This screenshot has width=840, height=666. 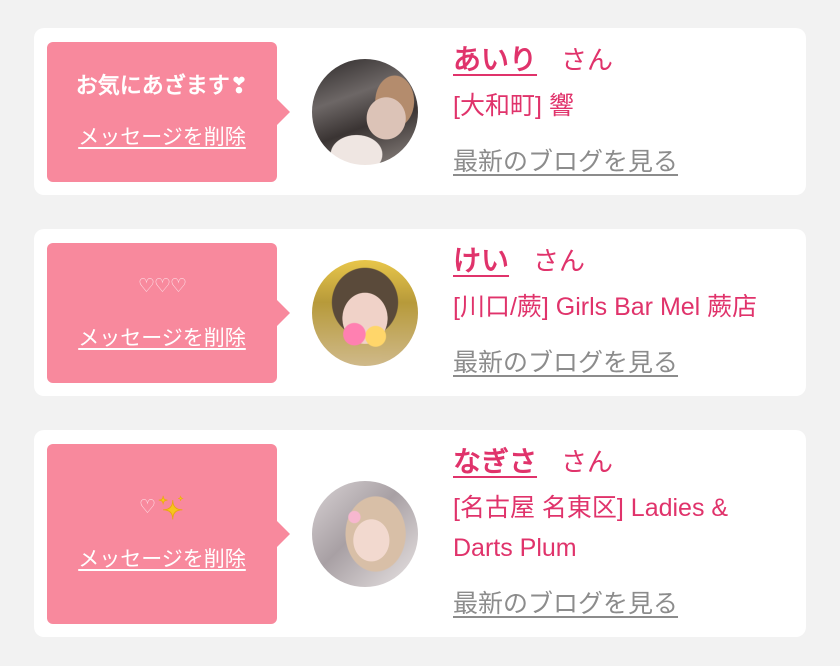 I want to click on girl-name-link: けい, so click(x=481, y=260).